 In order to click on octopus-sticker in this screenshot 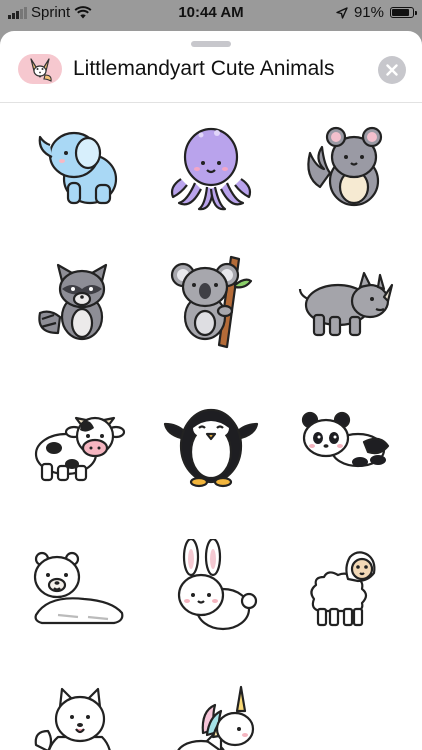, I will do `click(211, 167)`.